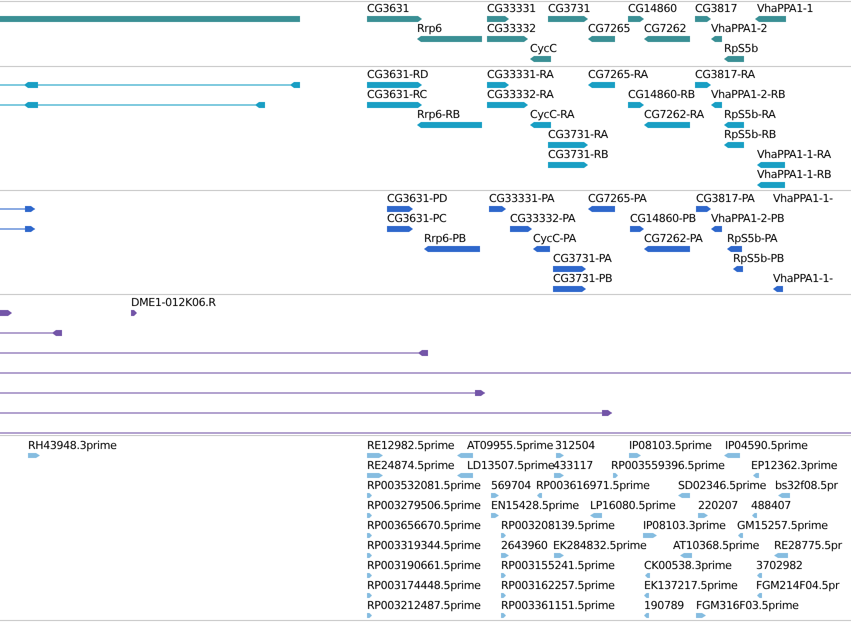  I want to click on feature-label: CG7262-PA, so click(673, 239).